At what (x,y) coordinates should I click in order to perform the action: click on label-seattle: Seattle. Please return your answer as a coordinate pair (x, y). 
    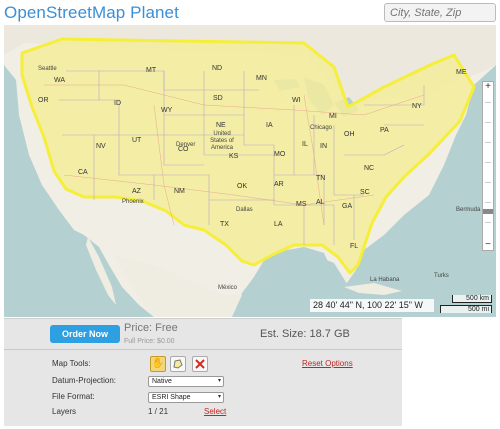
    Looking at the image, I should click on (47, 69).